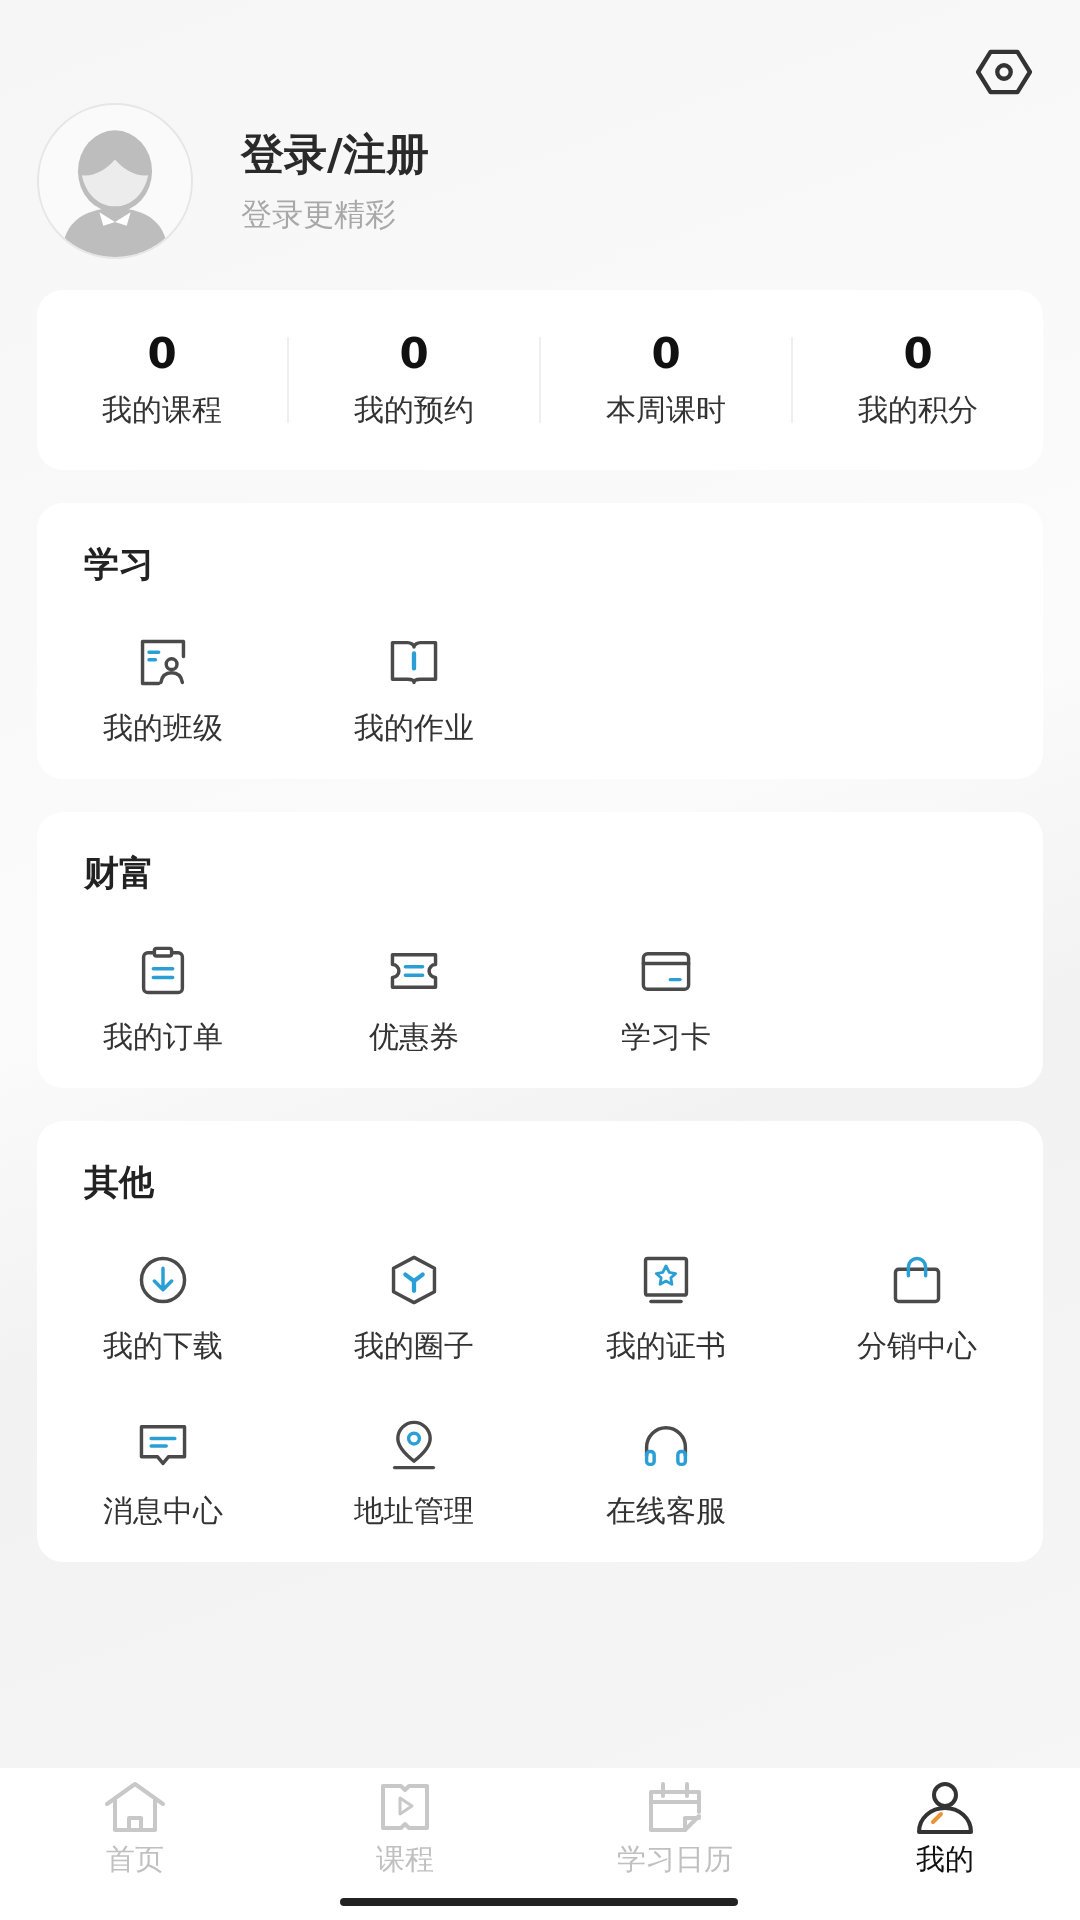  Describe the element at coordinates (414, 1309) in the screenshot. I see `menu-item: 我的圈子` at that location.